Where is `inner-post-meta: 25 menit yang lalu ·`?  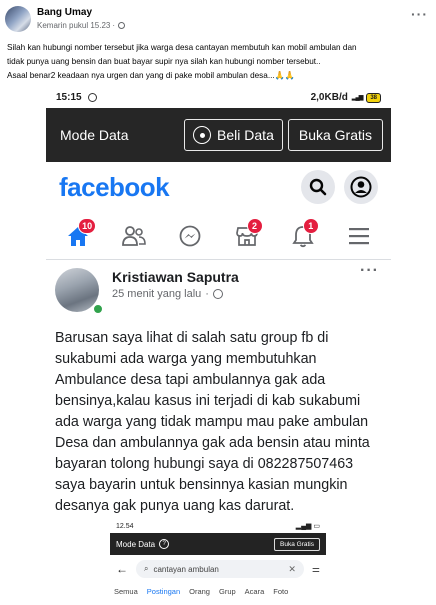 inner-post-meta: 25 menit yang lalu · is located at coordinates (167, 294).